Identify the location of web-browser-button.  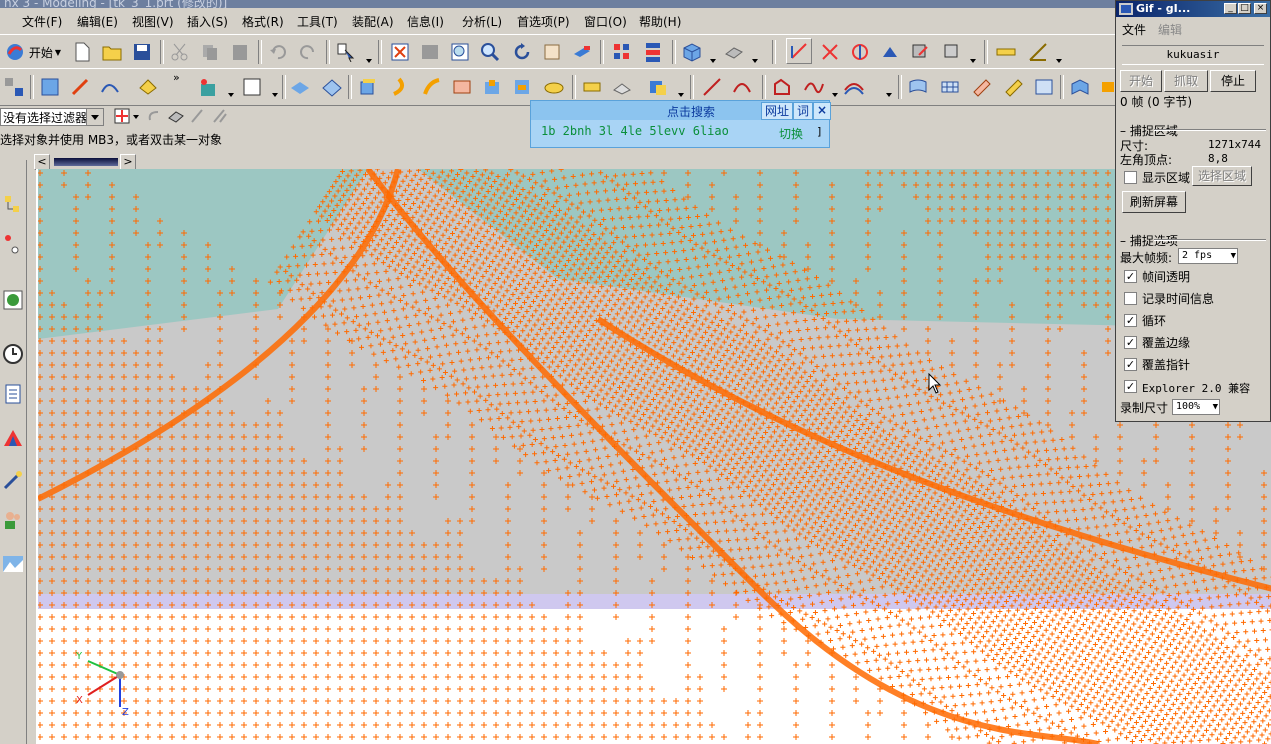
(13, 300).